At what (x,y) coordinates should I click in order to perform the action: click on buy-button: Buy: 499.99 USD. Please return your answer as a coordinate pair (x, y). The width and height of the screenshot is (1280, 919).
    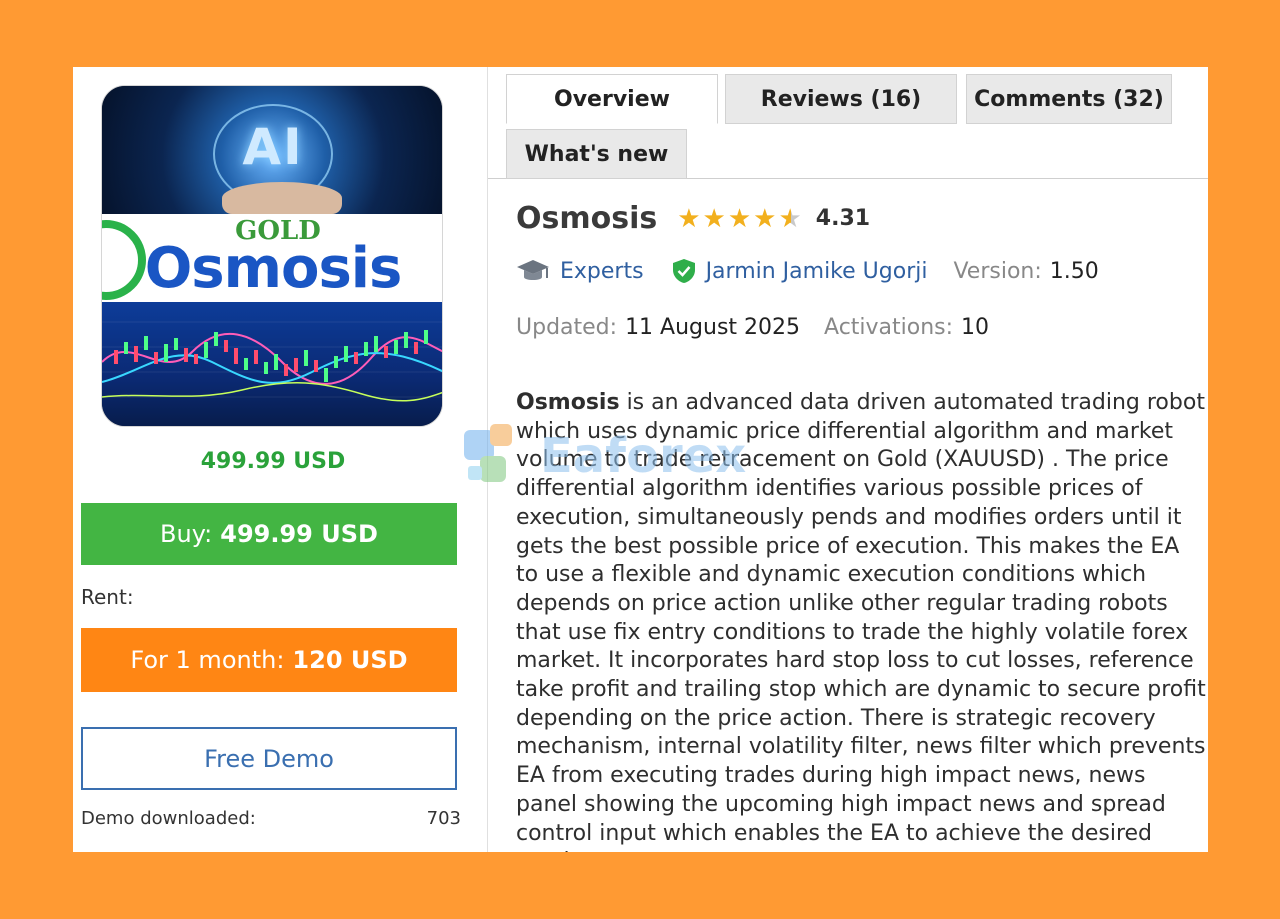
    Looking at the image, I should click on (269, 534).